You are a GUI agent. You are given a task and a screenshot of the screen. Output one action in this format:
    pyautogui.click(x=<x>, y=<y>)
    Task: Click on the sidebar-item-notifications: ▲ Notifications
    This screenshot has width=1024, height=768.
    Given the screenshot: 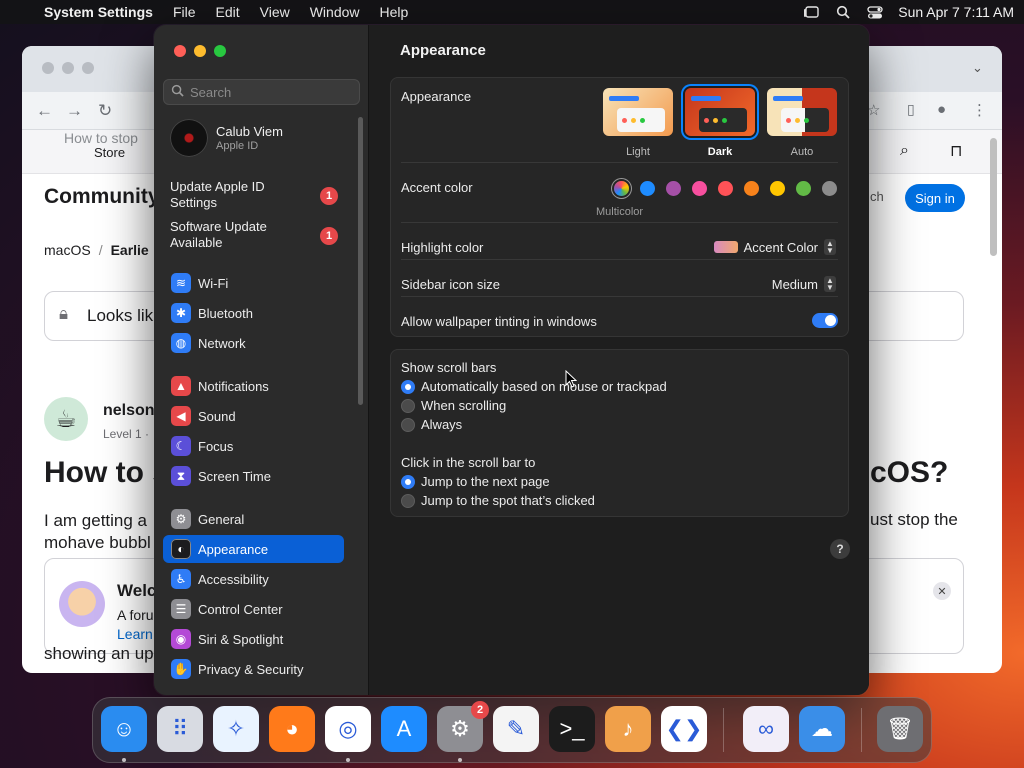 What is the action you would take?
    pyautogui.click(x=253, y=386)
    